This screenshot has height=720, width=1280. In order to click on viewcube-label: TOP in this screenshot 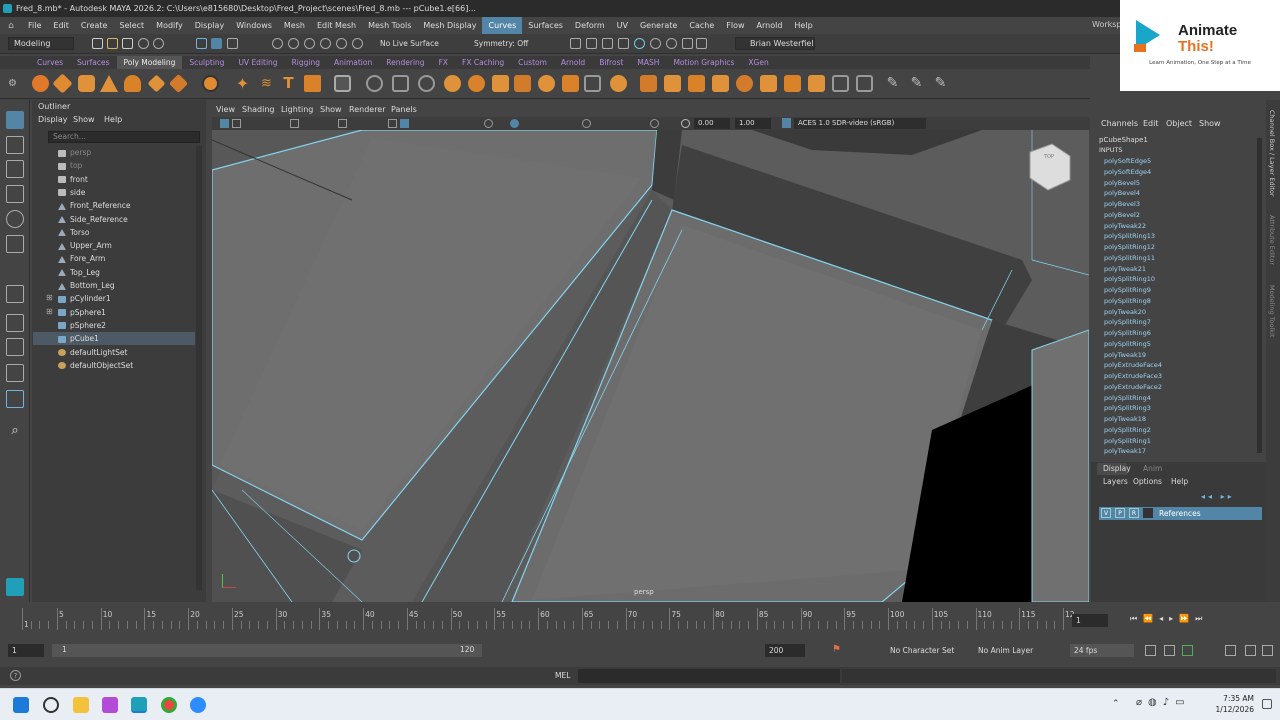, I will do `click(1049, 157)`.